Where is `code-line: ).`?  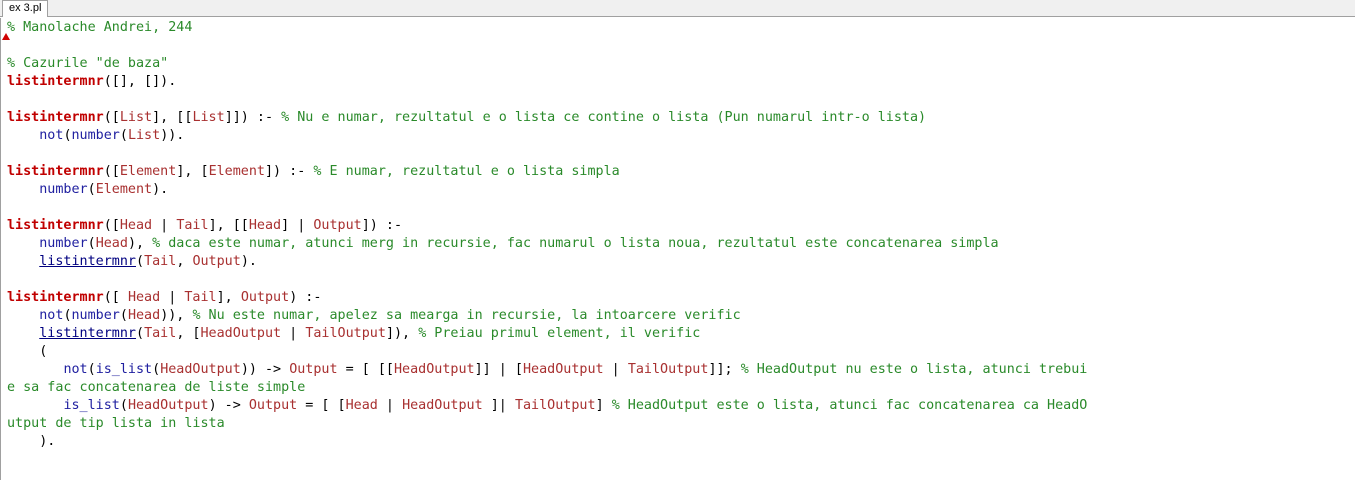 code-line: ). is located at coordinates (547, 442).